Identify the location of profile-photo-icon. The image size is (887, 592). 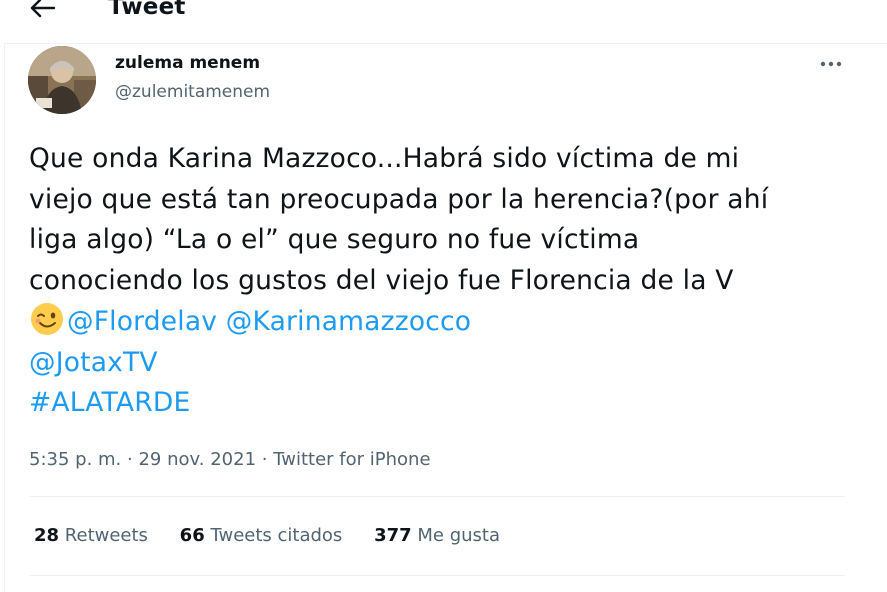
(62, 80).